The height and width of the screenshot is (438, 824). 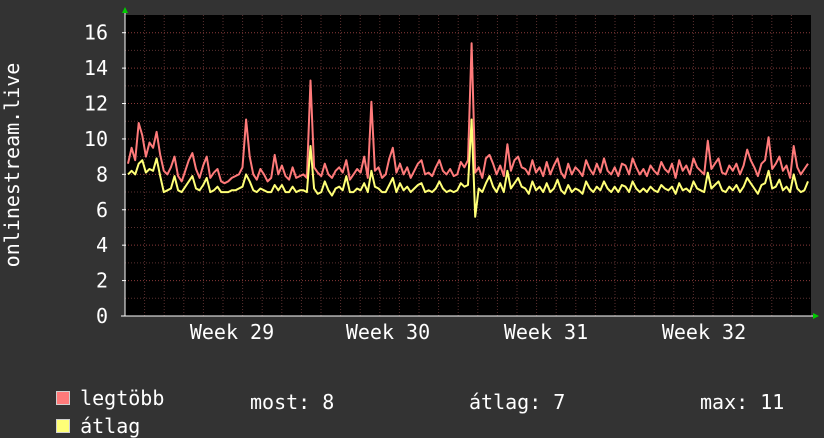 What do you see at coordinates (96, 139) in the screenshot?
I see `y-tick-label: 10` at bounding box center [96, 139].